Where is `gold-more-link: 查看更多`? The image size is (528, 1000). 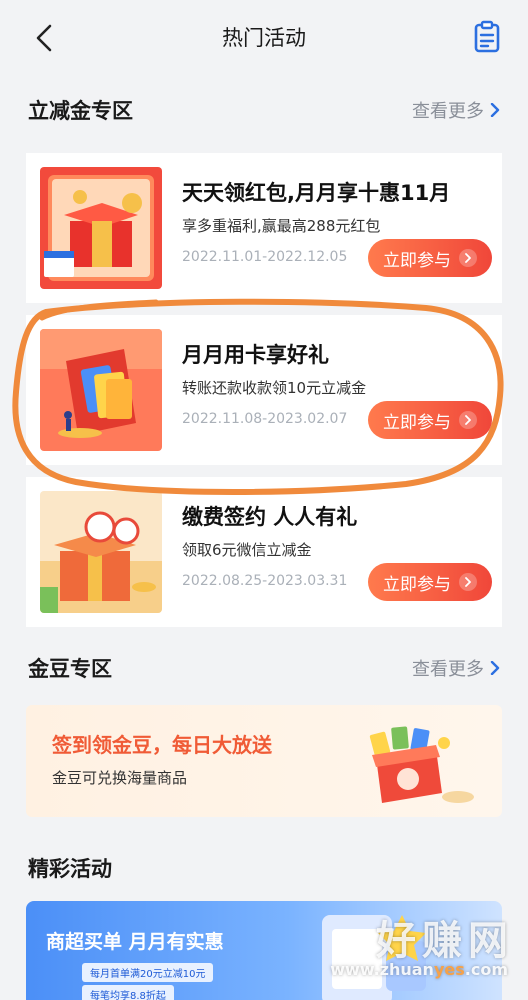 gold-more-link: 查看更多 is located at coordinates (456, 668).